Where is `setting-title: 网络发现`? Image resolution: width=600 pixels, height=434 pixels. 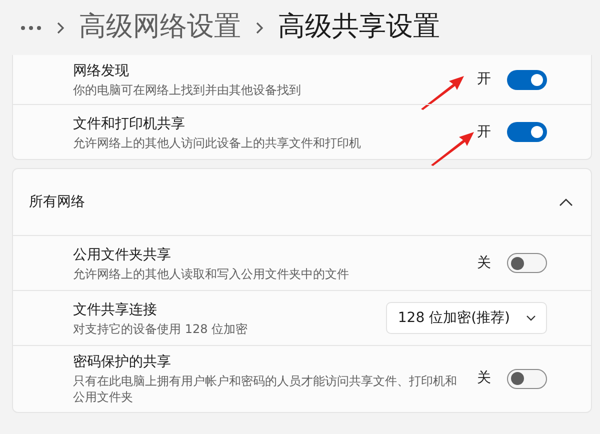 setting-title: 网络发现 is located at coordinates (101, 71).